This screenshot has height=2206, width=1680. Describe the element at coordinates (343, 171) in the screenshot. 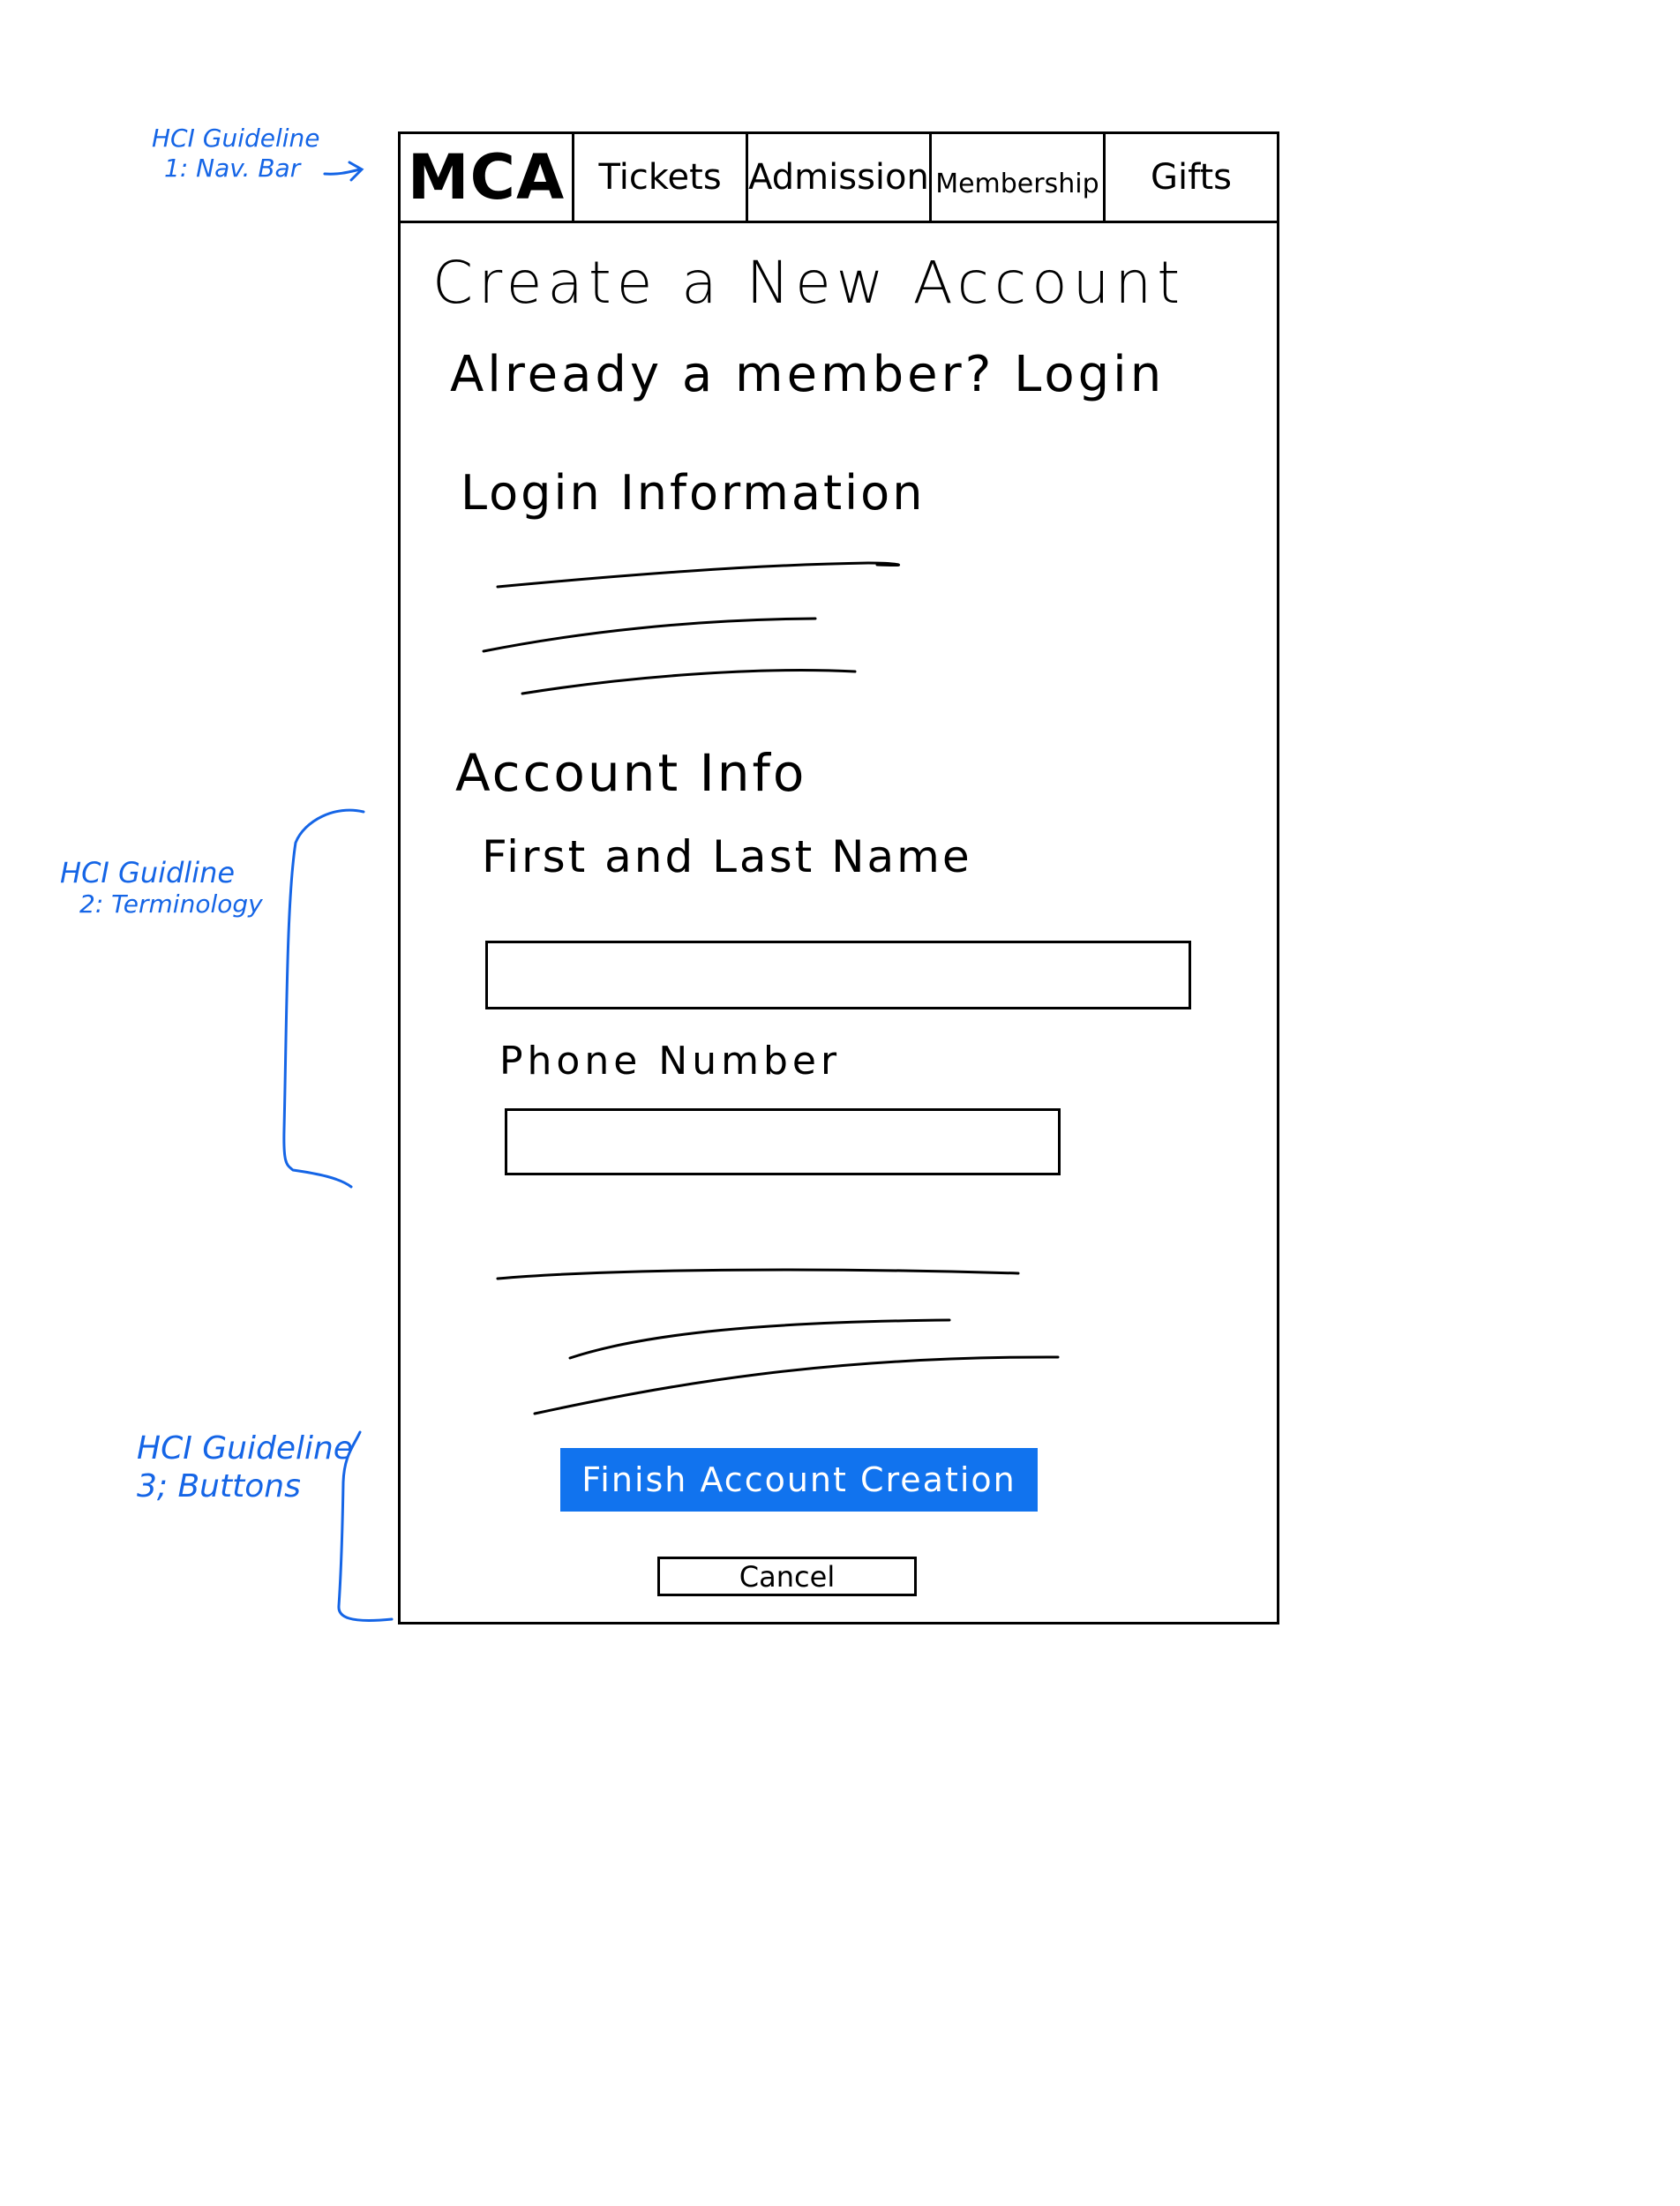

I see `annotation-arrow` at that location.